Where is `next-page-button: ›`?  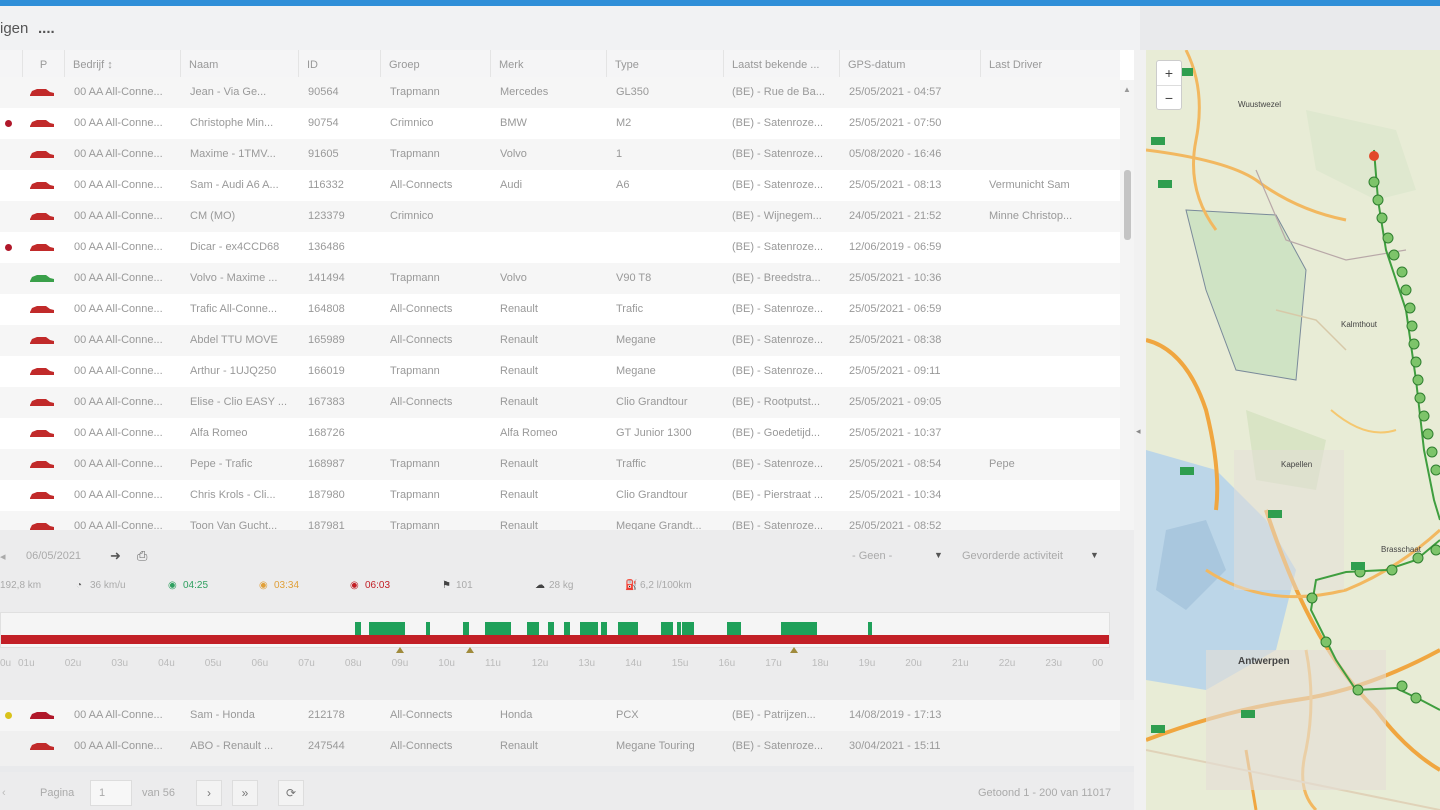
next-page-button: › is located at coordinates (209, 793).